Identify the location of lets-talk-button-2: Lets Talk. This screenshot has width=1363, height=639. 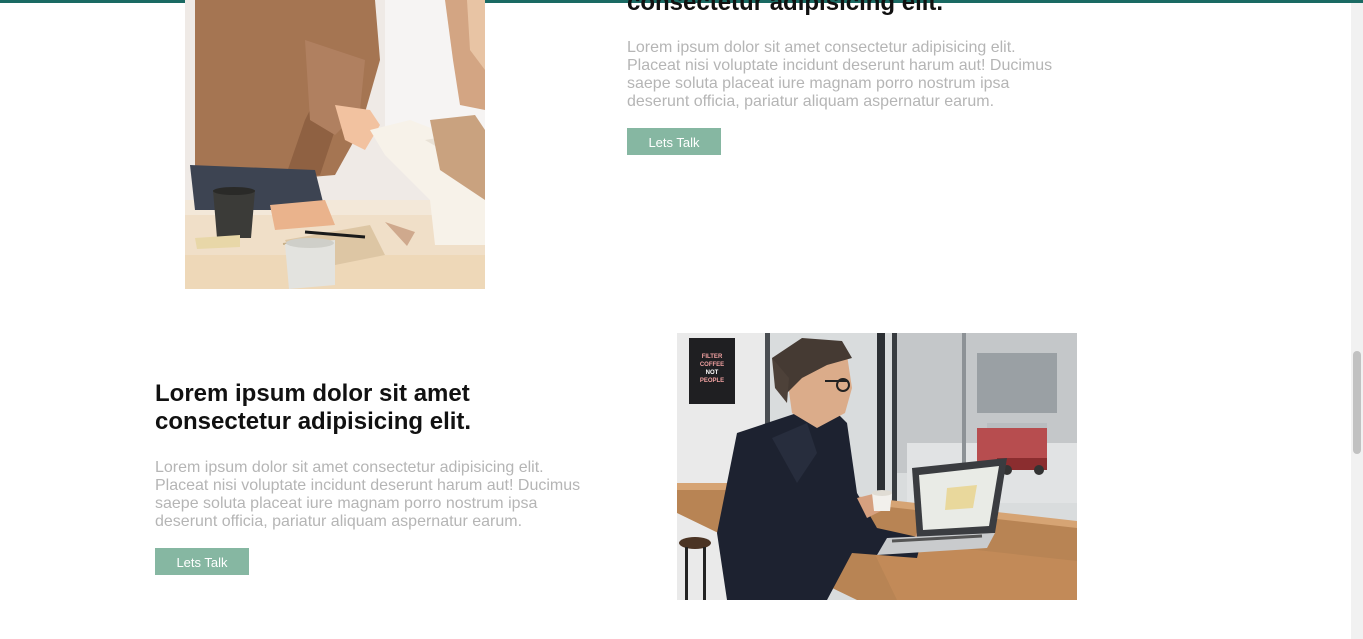
(202, 561).